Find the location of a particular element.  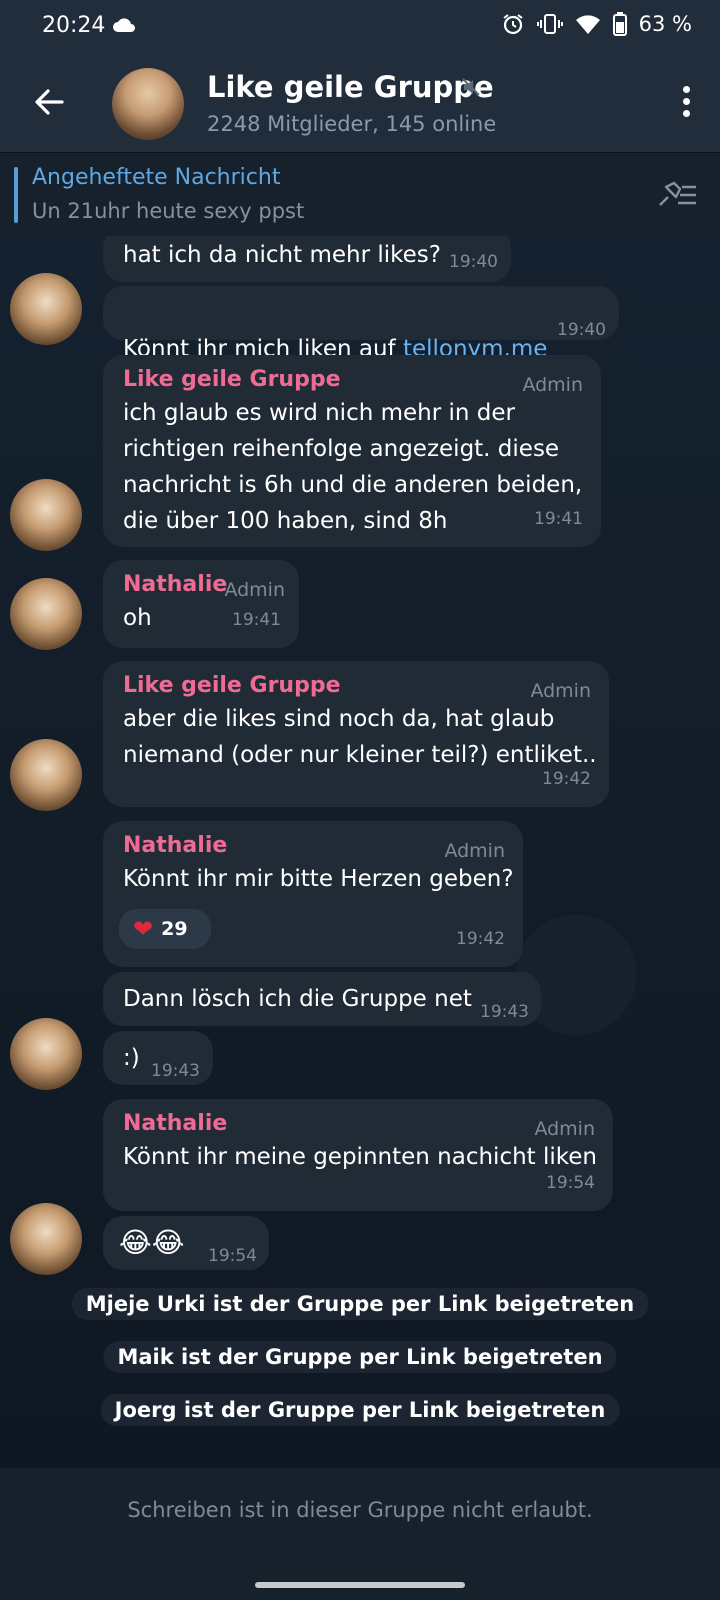

cloud-icon is located at coordinates (124, 25).